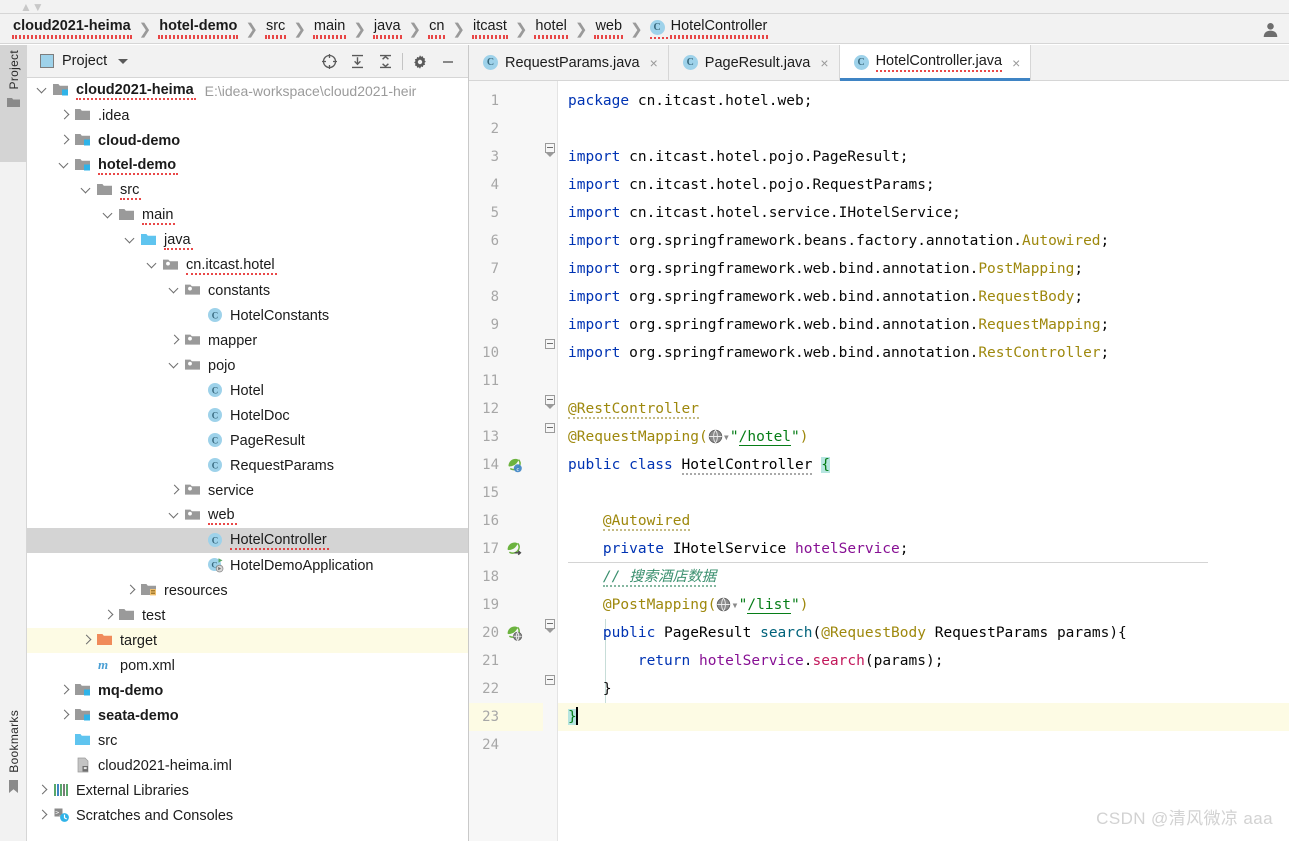  What do you see at coordinates (506, 185) in the screenshot?
I see `gutter-line: 4` at bounding box center [506, 185].